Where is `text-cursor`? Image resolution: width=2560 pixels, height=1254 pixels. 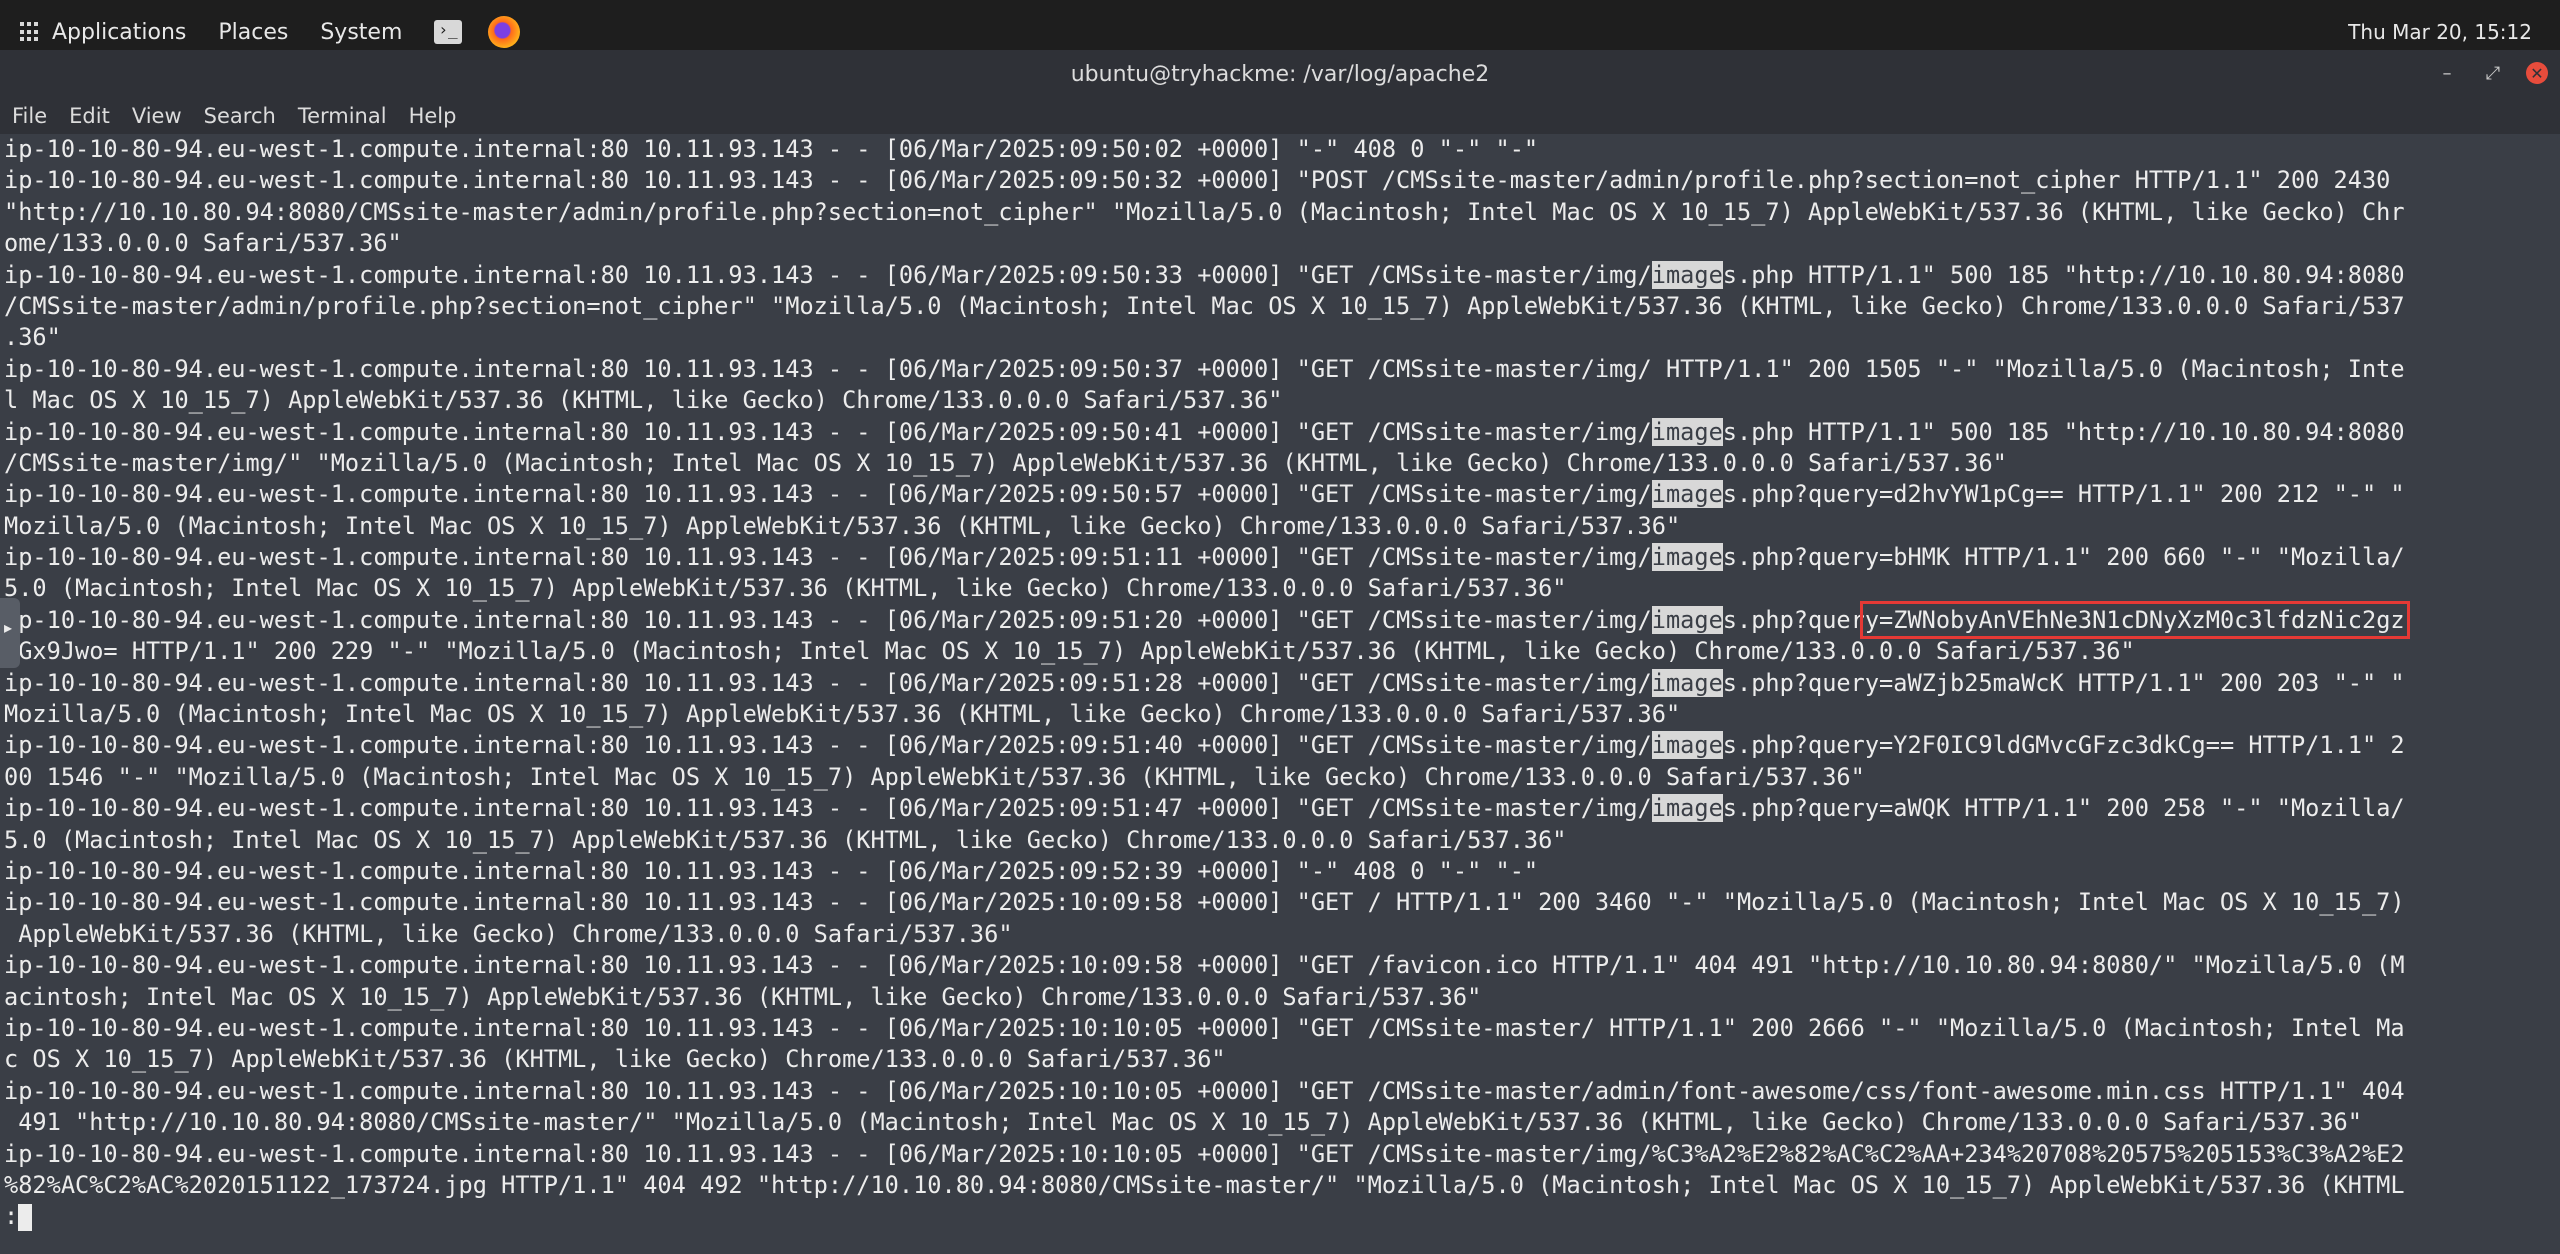
text-cursor is located at coordinates (25, 1218).